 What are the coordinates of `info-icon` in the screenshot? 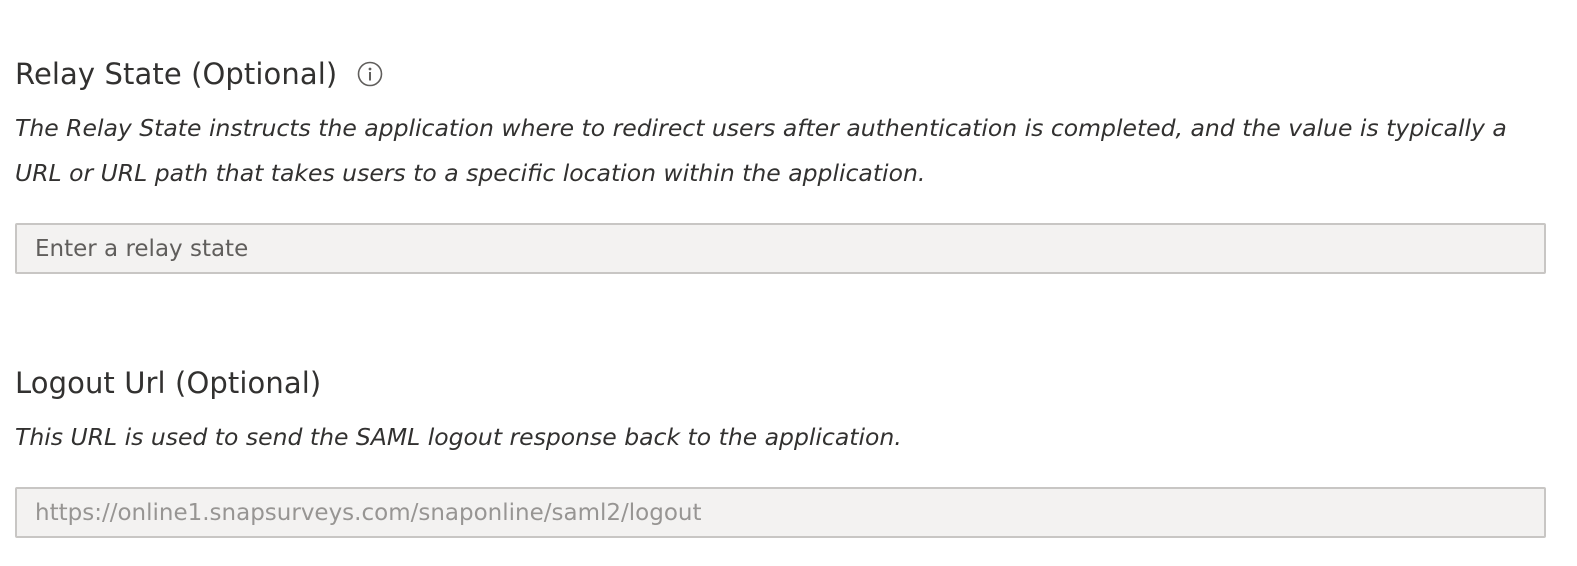 It's located at (370, 74).